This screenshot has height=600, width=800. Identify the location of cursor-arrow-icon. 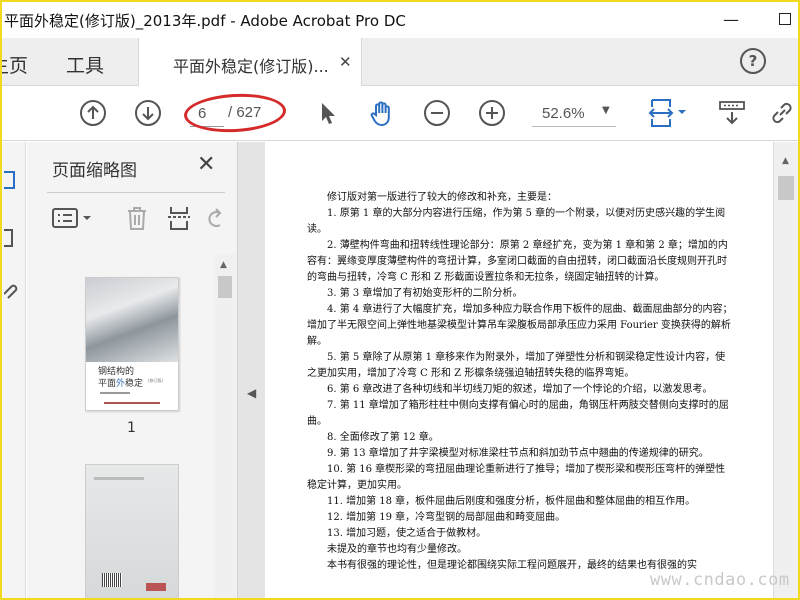
(328, 113).